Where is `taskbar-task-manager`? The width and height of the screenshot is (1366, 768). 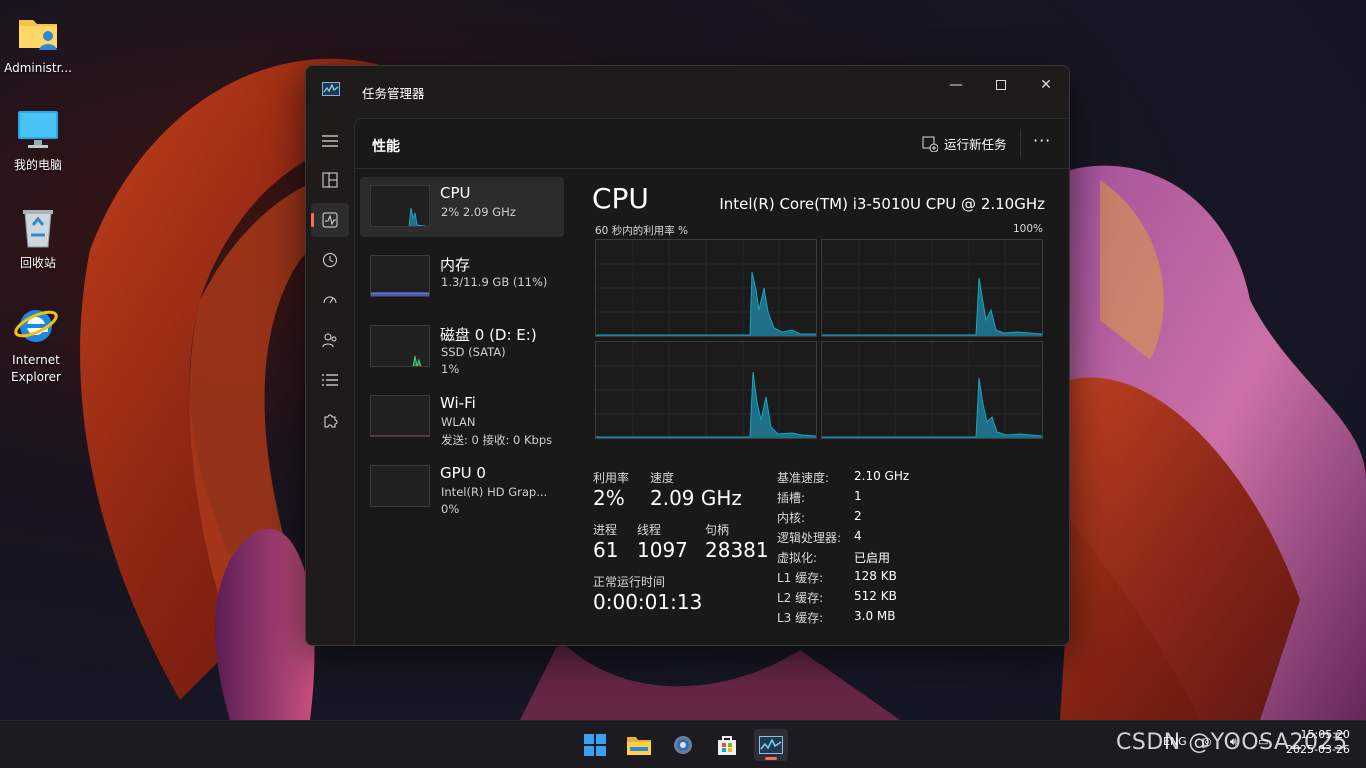
taskbar-task-manager is located at coordinates (771, 745).